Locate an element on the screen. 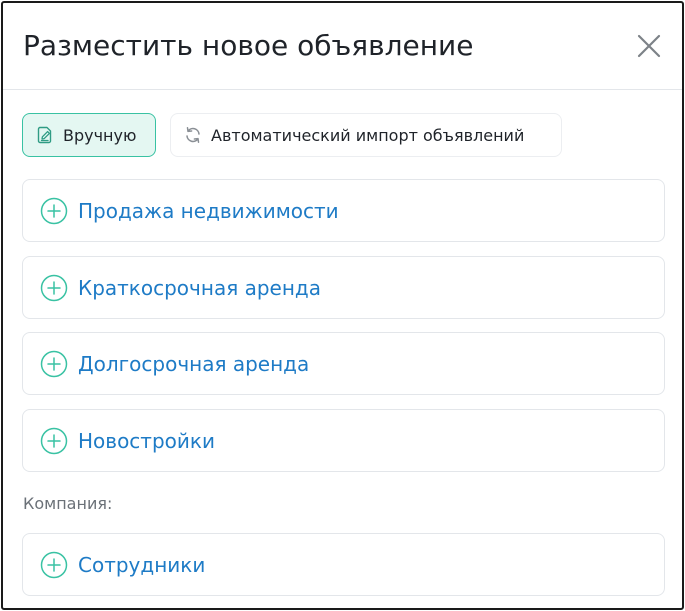  section-new-buildings: Новостройки is located at coordinates (343, 440).